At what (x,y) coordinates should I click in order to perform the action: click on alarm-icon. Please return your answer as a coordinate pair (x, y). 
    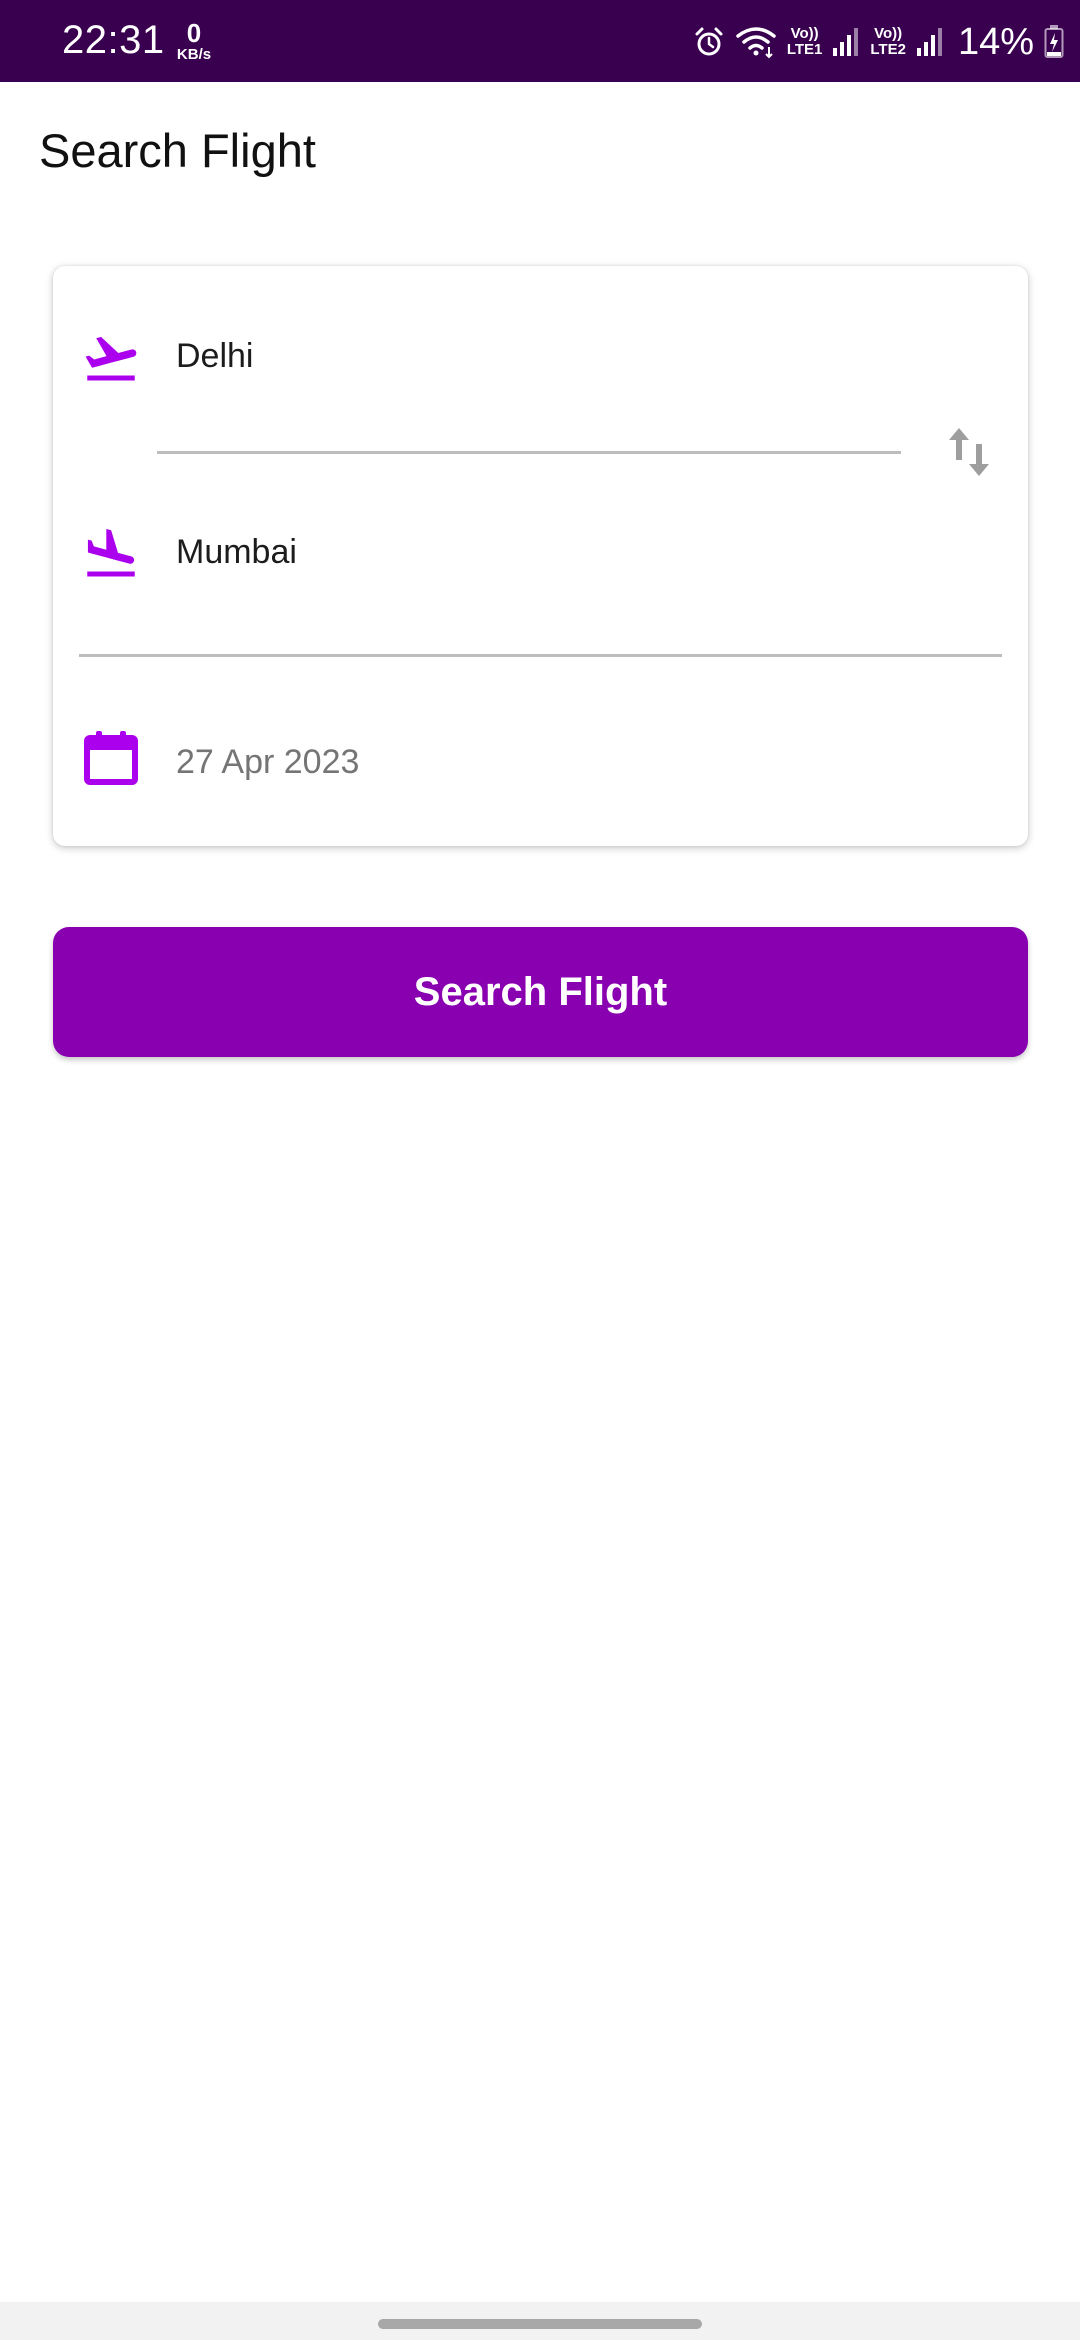
    Looking at the image, I should click on (709, 42).